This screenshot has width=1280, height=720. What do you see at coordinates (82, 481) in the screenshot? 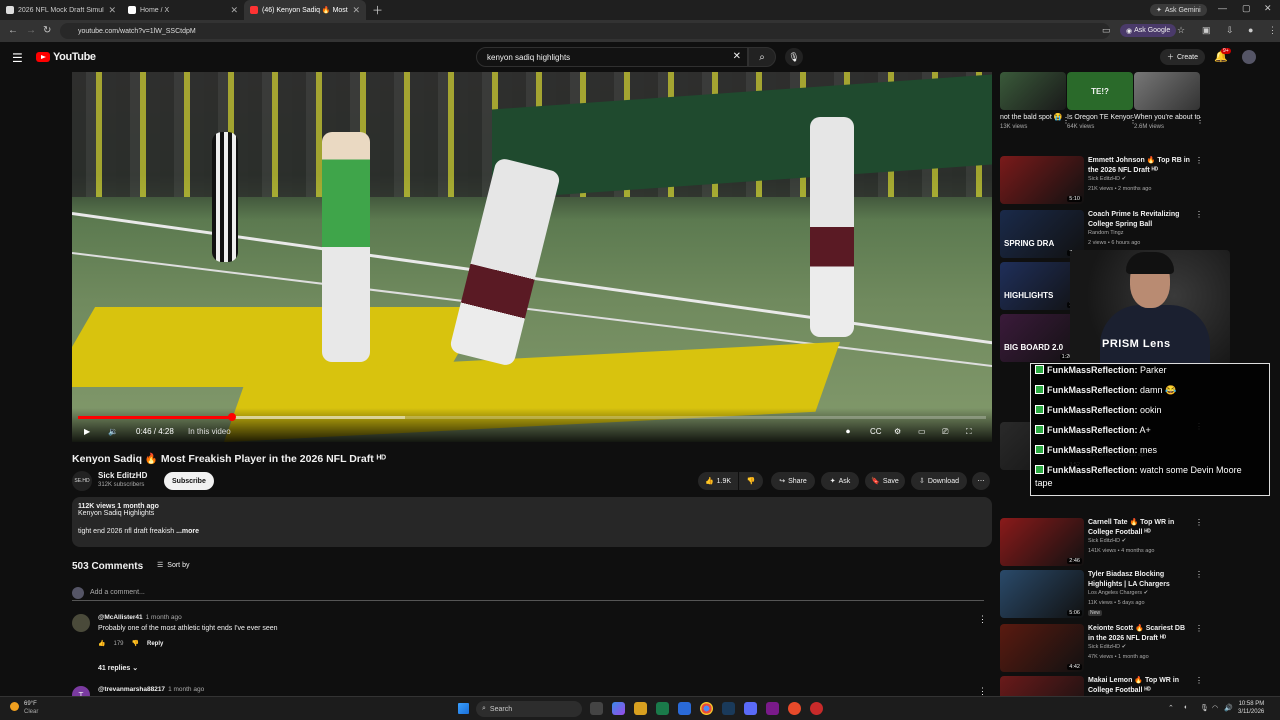
I see `channel-avatar: SE.HD` at bounding box center [82, 481].